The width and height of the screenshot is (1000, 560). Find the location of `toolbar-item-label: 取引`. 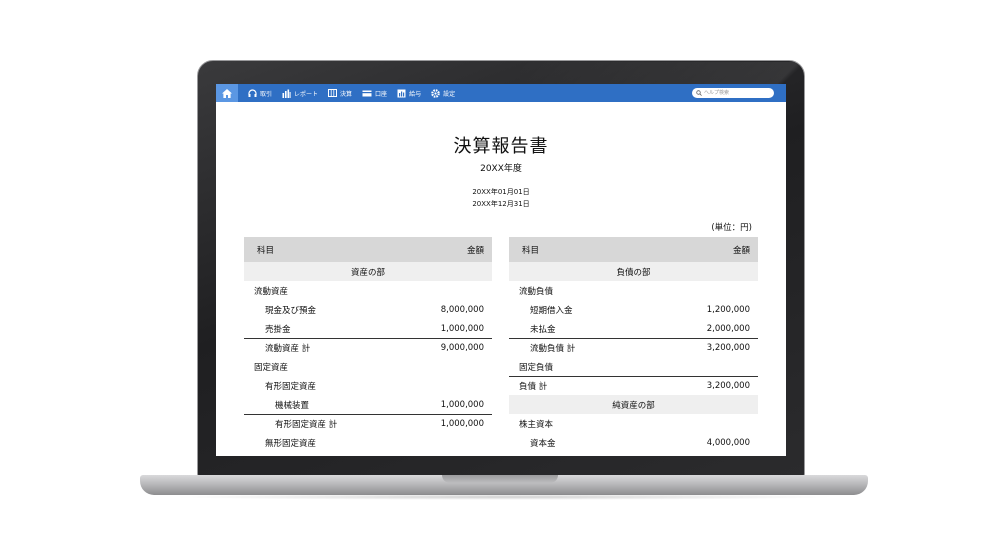

toolbar-item-label: 取引 is located at coordinates (266, 94).